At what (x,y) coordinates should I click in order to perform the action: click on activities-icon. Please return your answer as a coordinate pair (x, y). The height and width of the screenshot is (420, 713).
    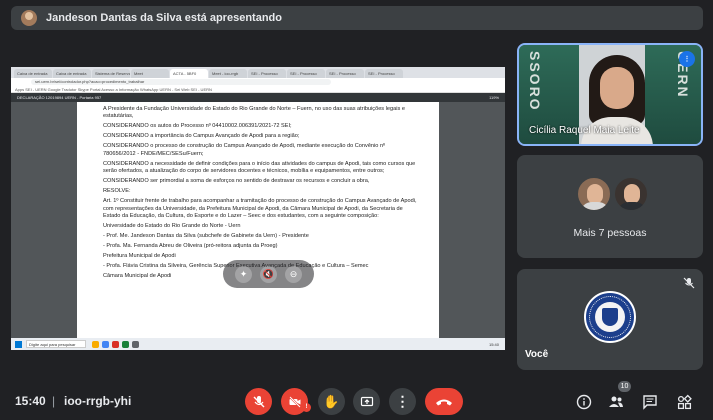
    Looking at the image, I should click on (684, 402).